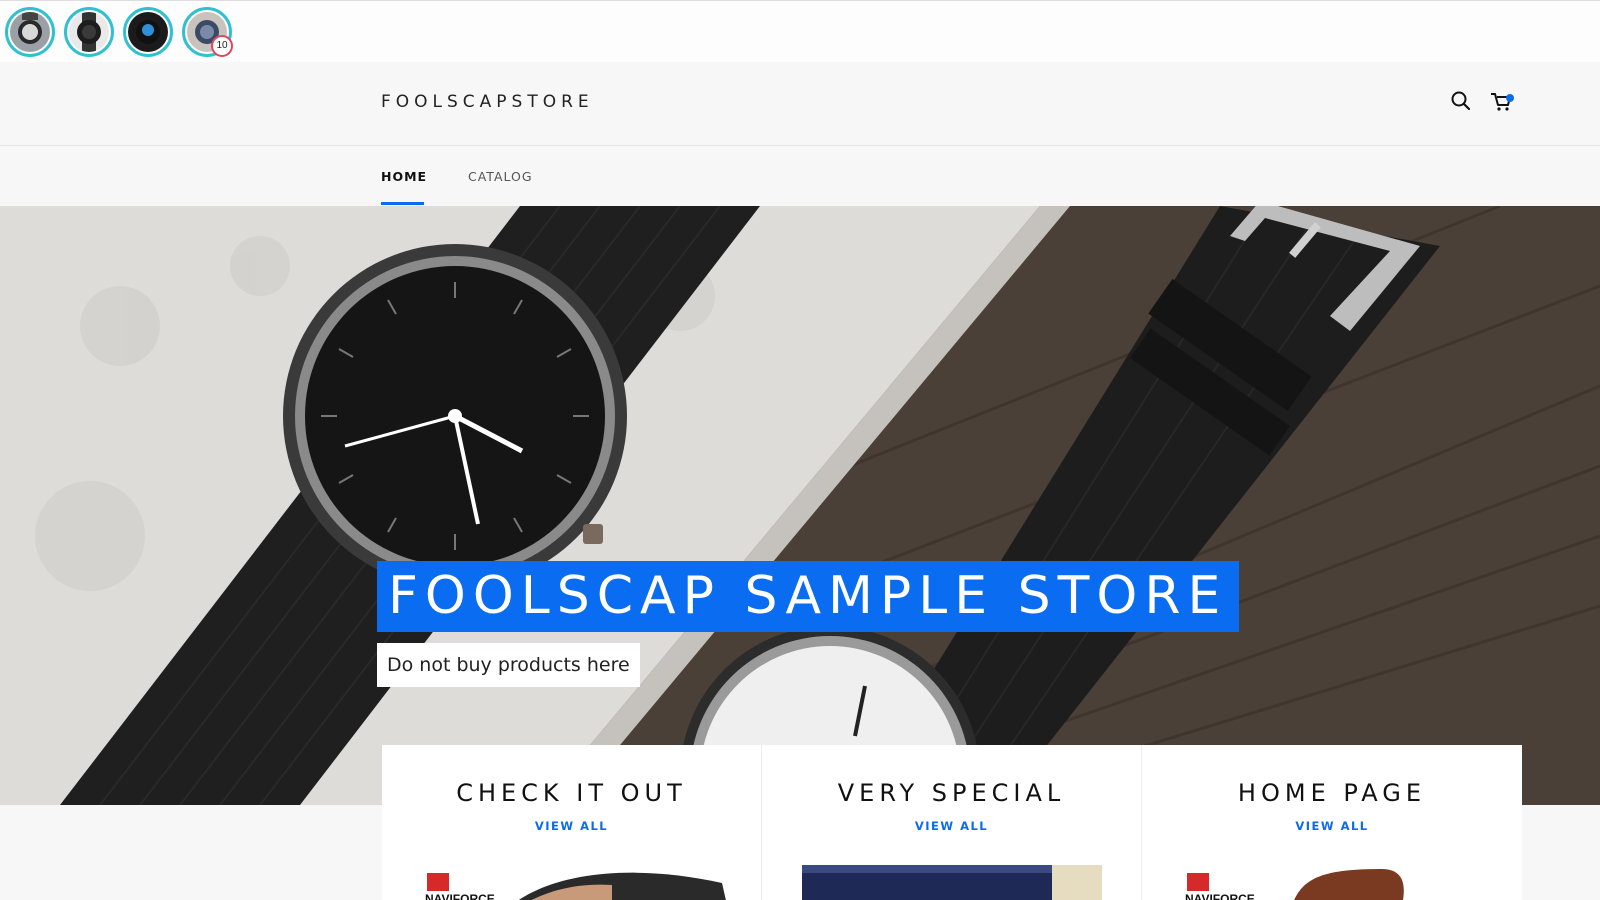  What do you see at coordinates (1502, 101) in the screenshot?
I see `cart-icon` at bounding box center [1502, 101].